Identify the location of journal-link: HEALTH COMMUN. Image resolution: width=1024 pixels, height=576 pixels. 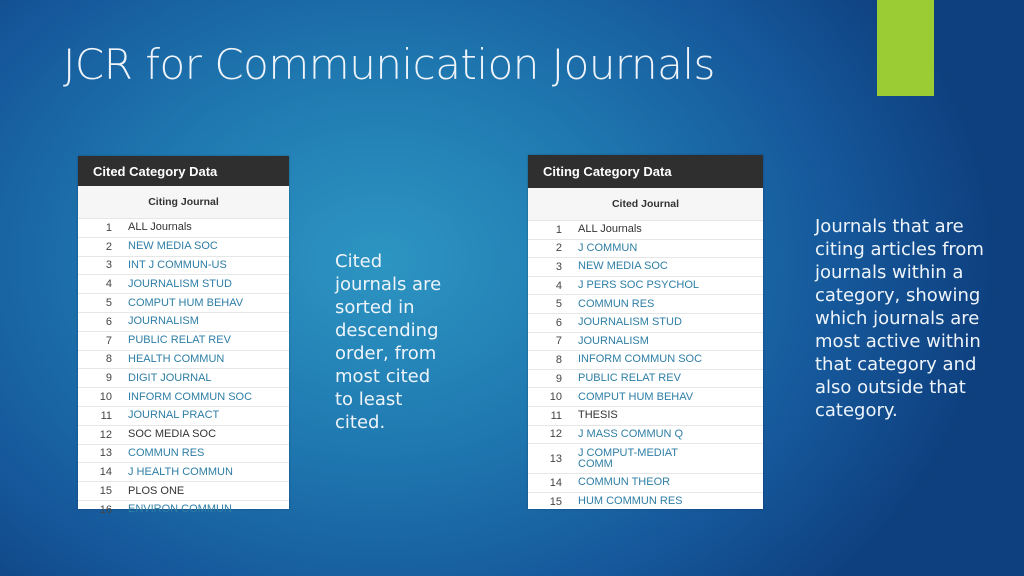
(176, 359).